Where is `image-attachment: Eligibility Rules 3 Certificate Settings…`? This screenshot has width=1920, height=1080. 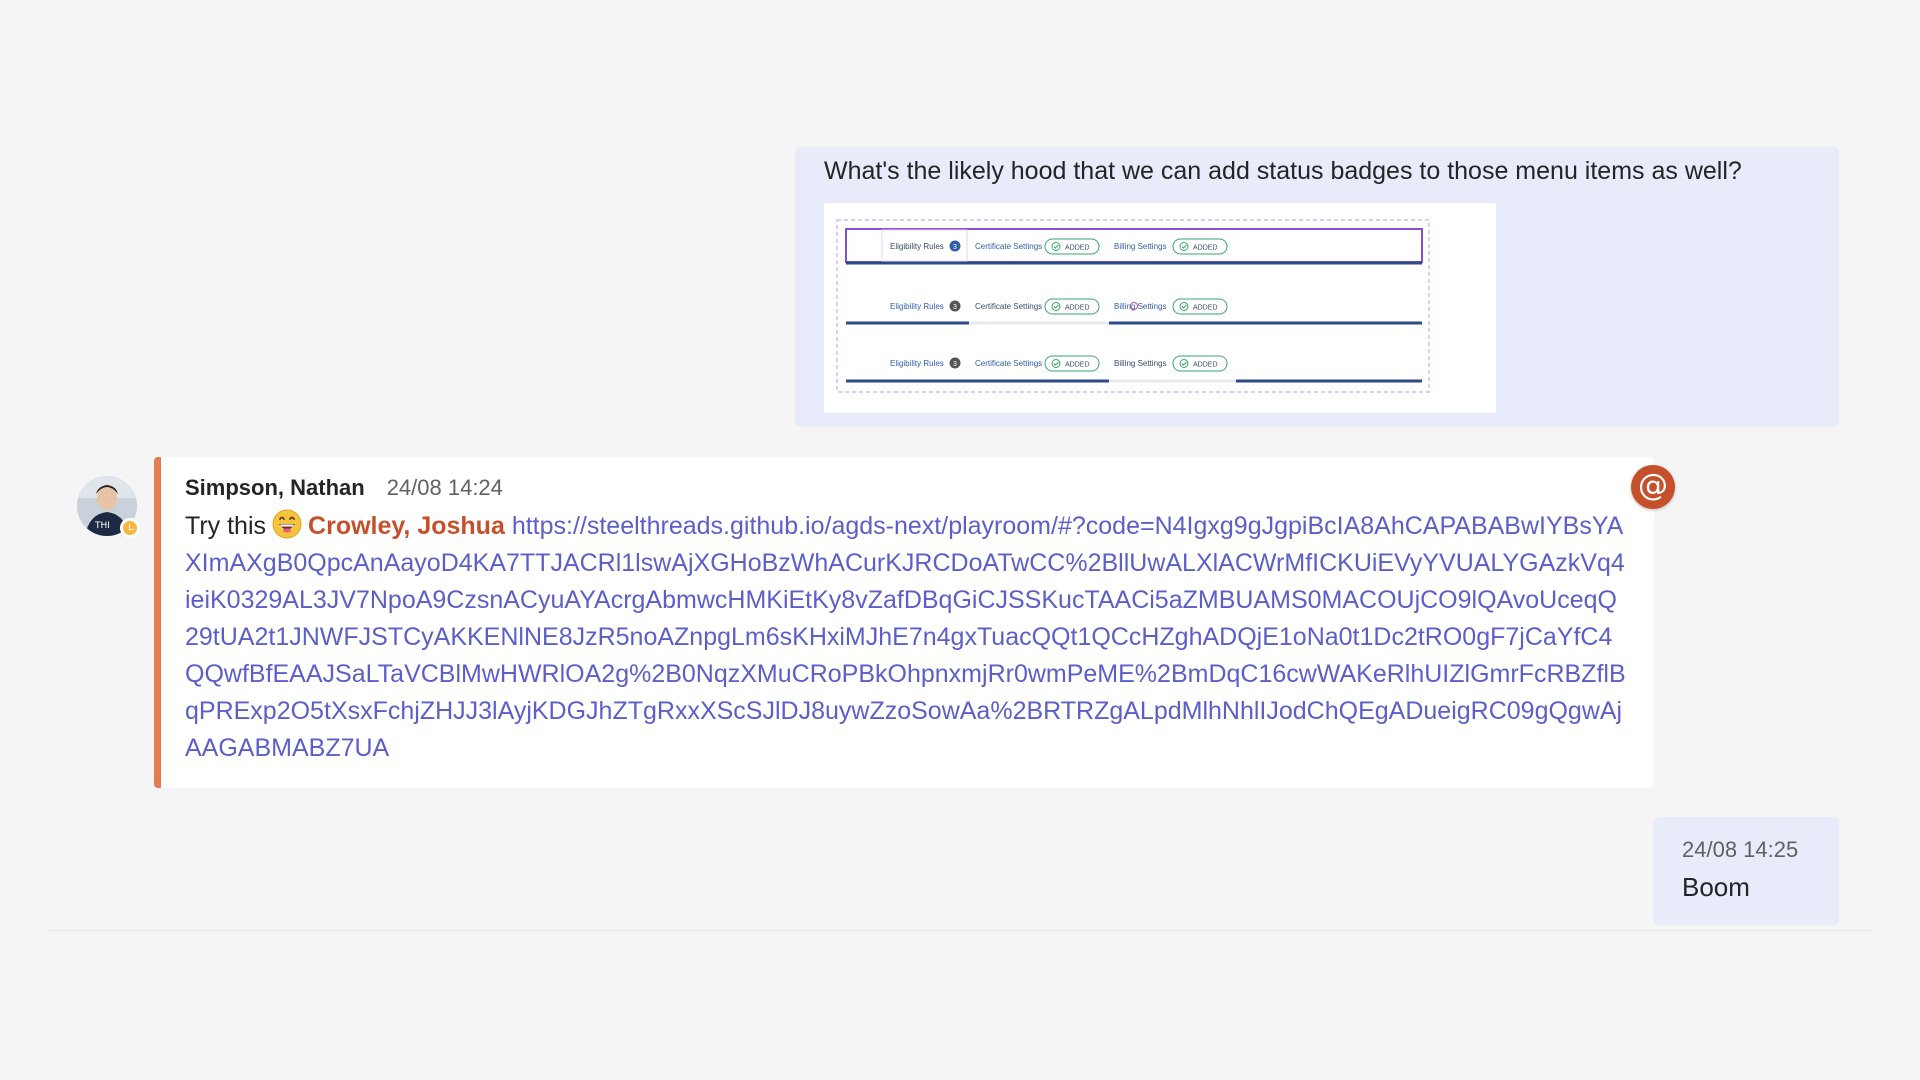 image-attachment: Eligibility Rules 3 Certificate Settings… is located at coordinates (1160, 308).